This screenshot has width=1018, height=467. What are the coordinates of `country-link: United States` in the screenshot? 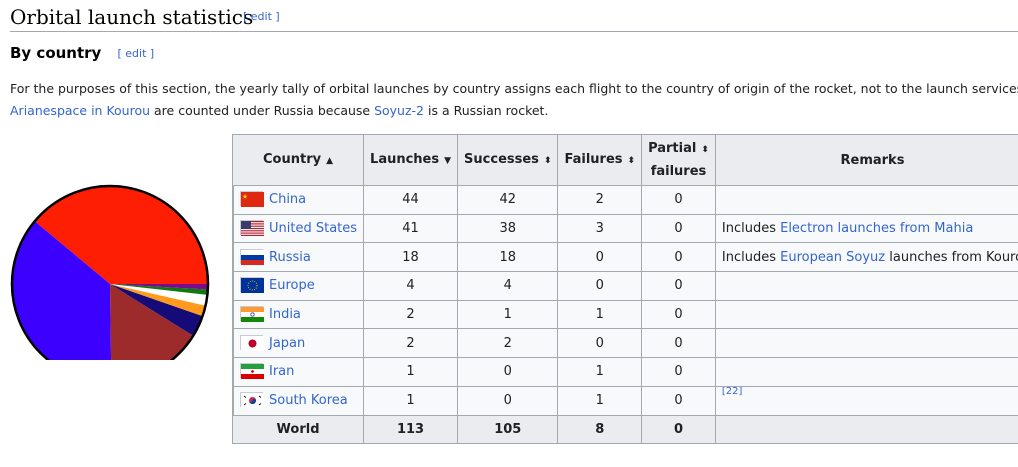 It's located at (313, 228).